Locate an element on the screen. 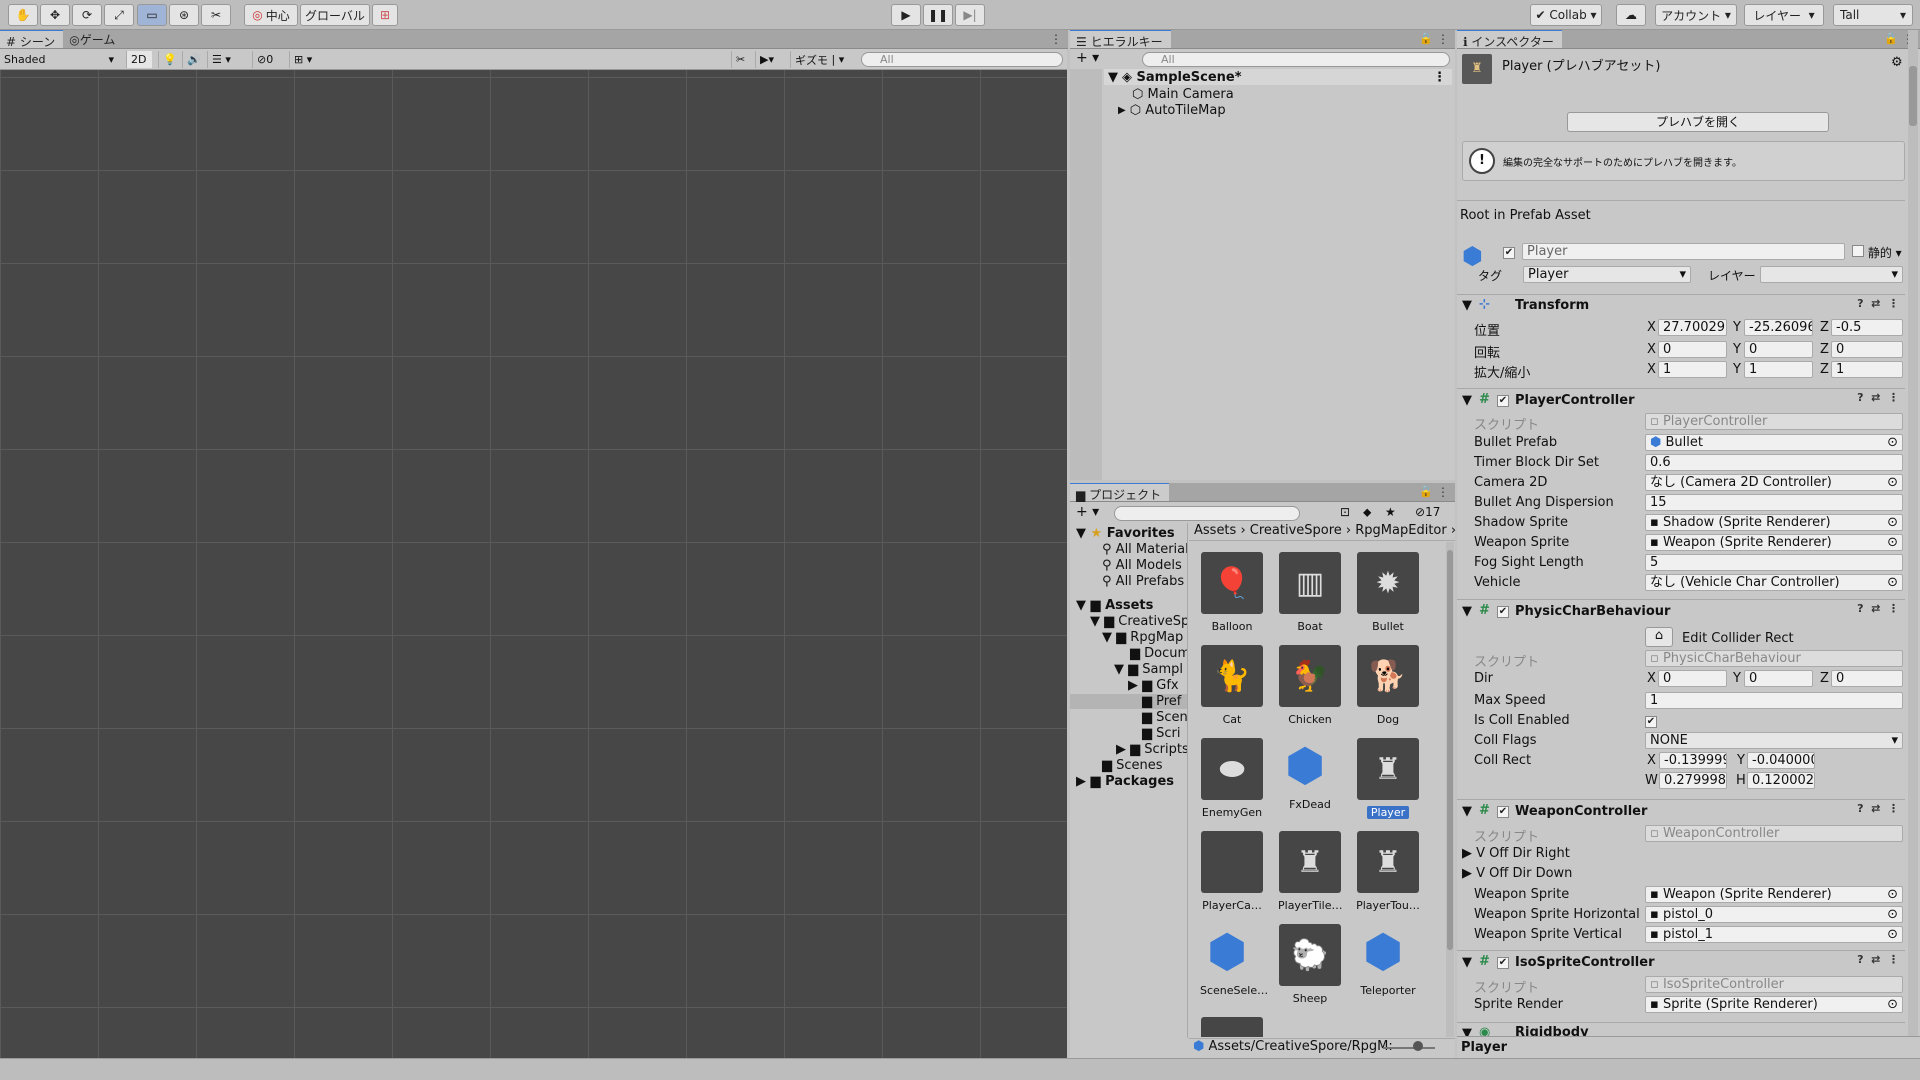 The width and height of the screenshot is (1920, 1080). effects-icon: ☰ ▾ is located at coordinates (226, 59).